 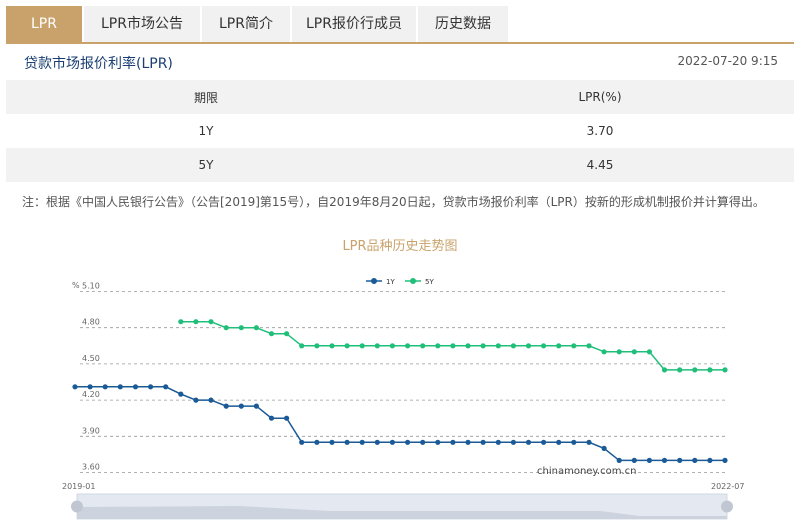 What do you see at coordinates (400, 424) in the screenshot?
I see `series-line-1y` at bounding box center [400, 424].